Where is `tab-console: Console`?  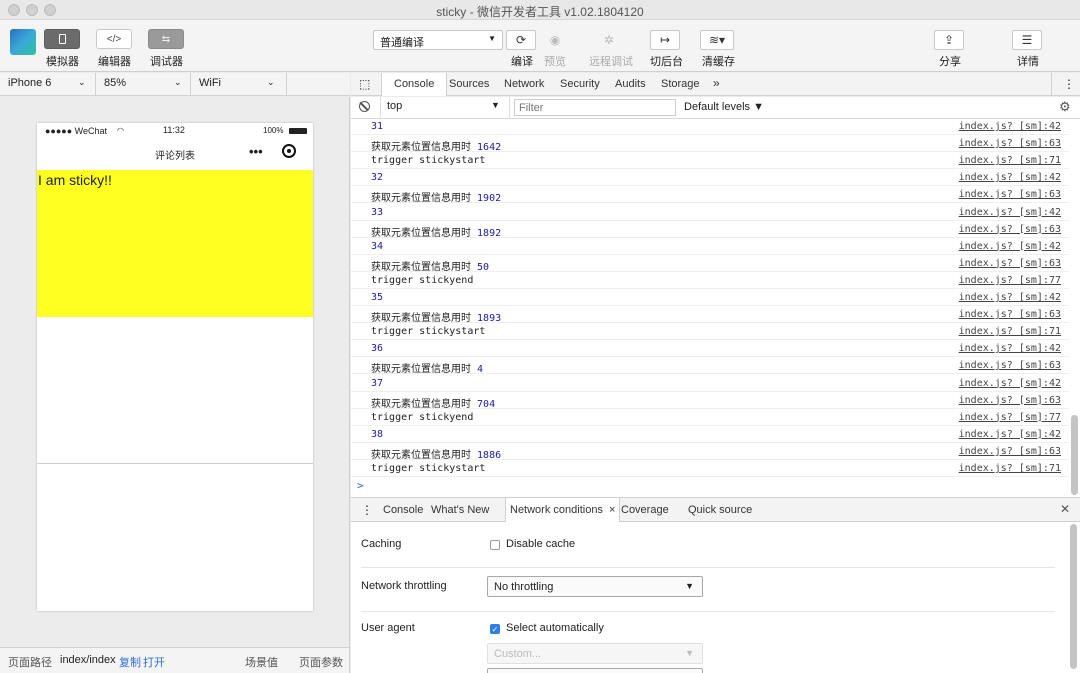 tab-console: Console is located at coordinates (414, 84).